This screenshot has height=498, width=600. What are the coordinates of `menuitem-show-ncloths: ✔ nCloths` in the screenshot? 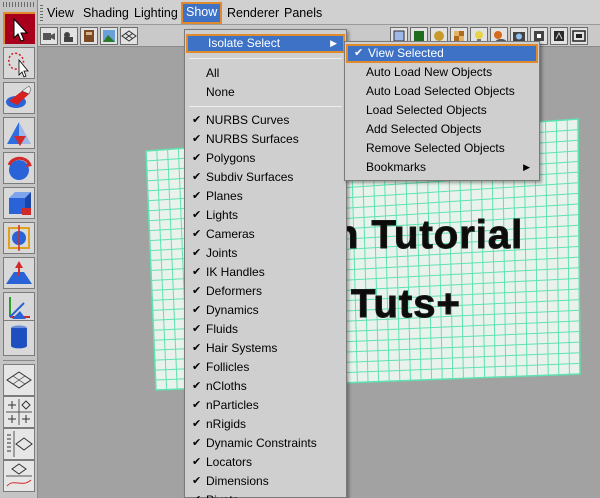 It's located at (265, 386).